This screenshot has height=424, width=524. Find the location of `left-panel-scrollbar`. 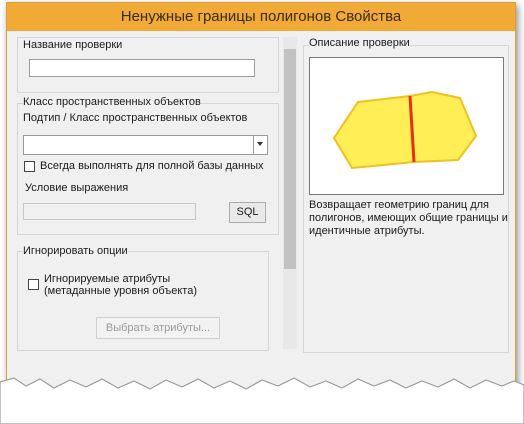

left-panel-scrollbar is located at coordinates (290, 193).